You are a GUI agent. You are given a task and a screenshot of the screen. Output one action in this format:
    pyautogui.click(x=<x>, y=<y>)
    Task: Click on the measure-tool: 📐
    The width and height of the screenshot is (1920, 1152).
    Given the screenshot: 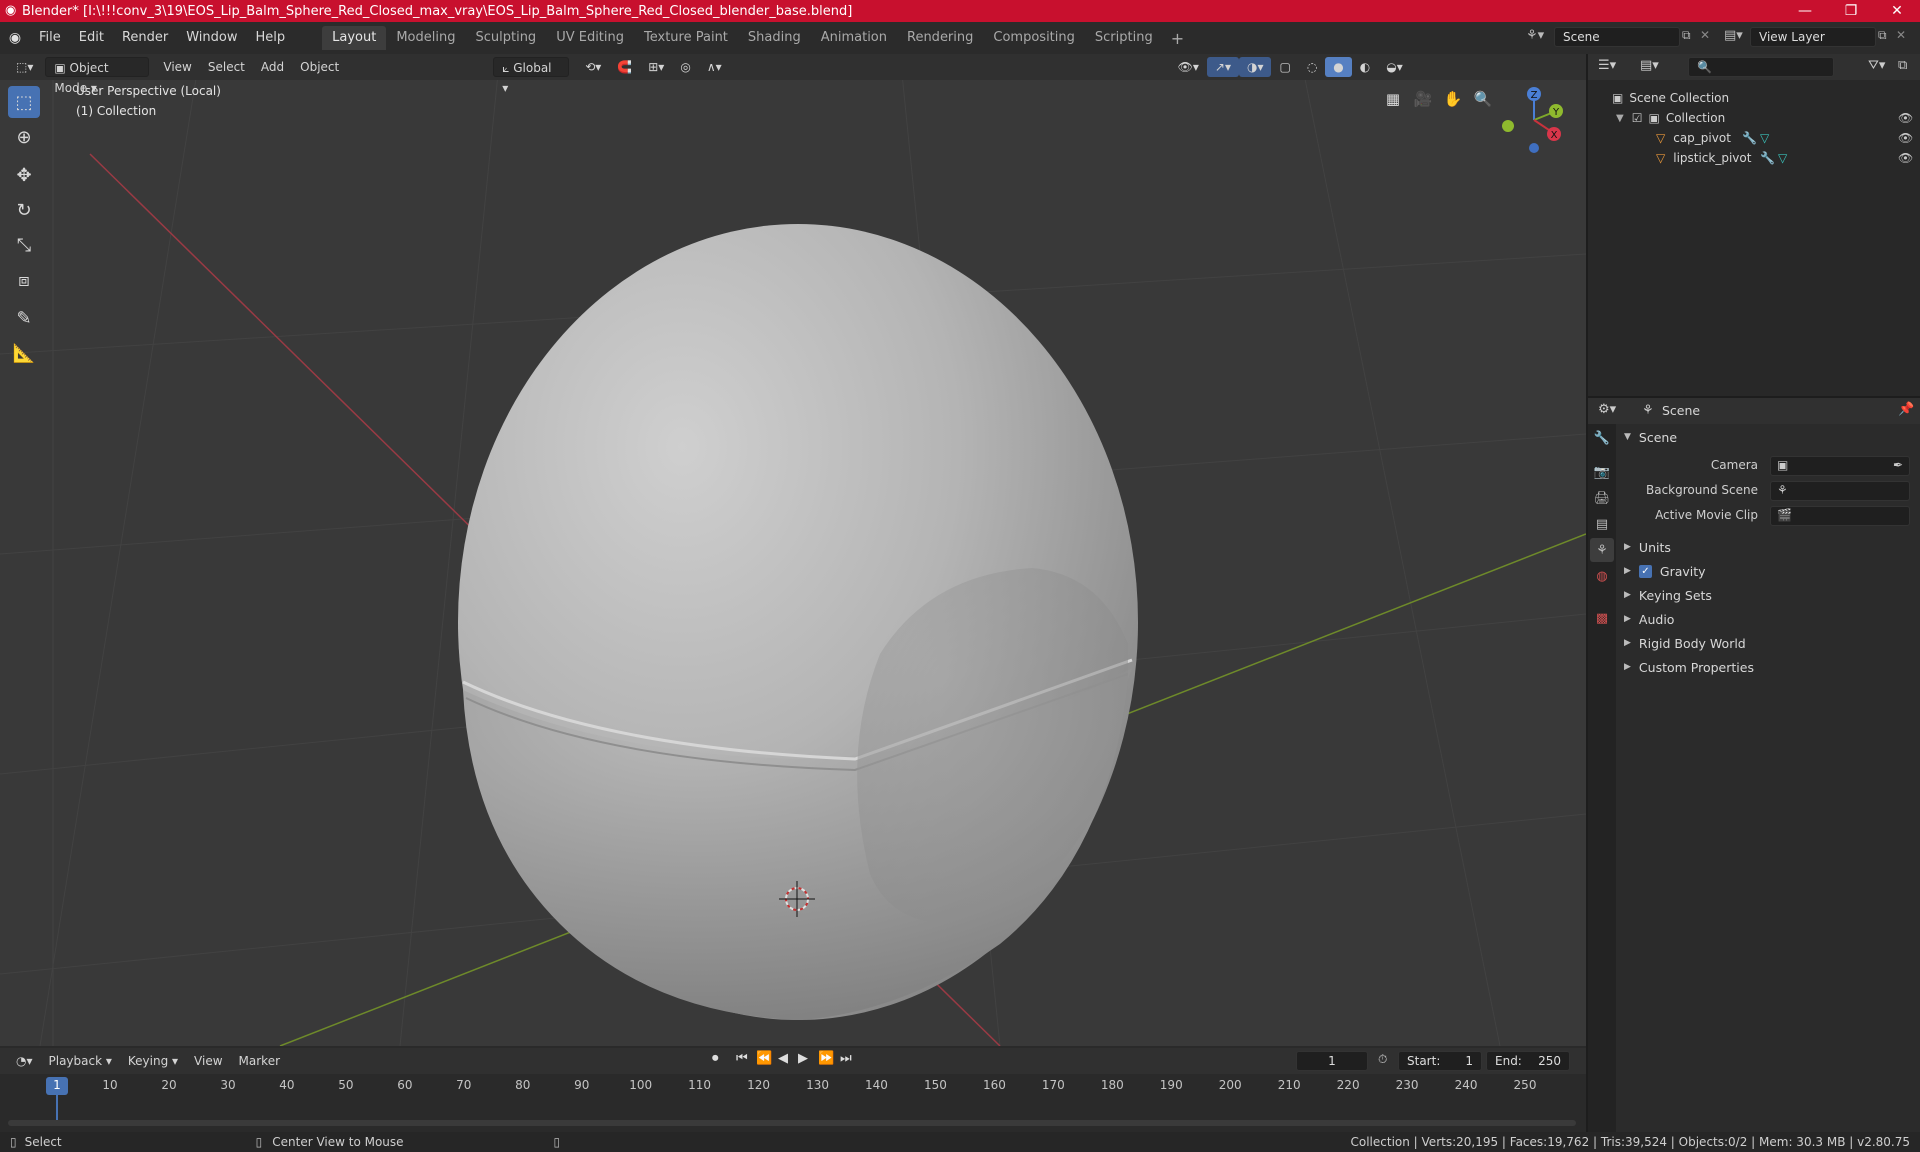 What is the action you would take?
    pyautogui.click(x=24, y=353)
    